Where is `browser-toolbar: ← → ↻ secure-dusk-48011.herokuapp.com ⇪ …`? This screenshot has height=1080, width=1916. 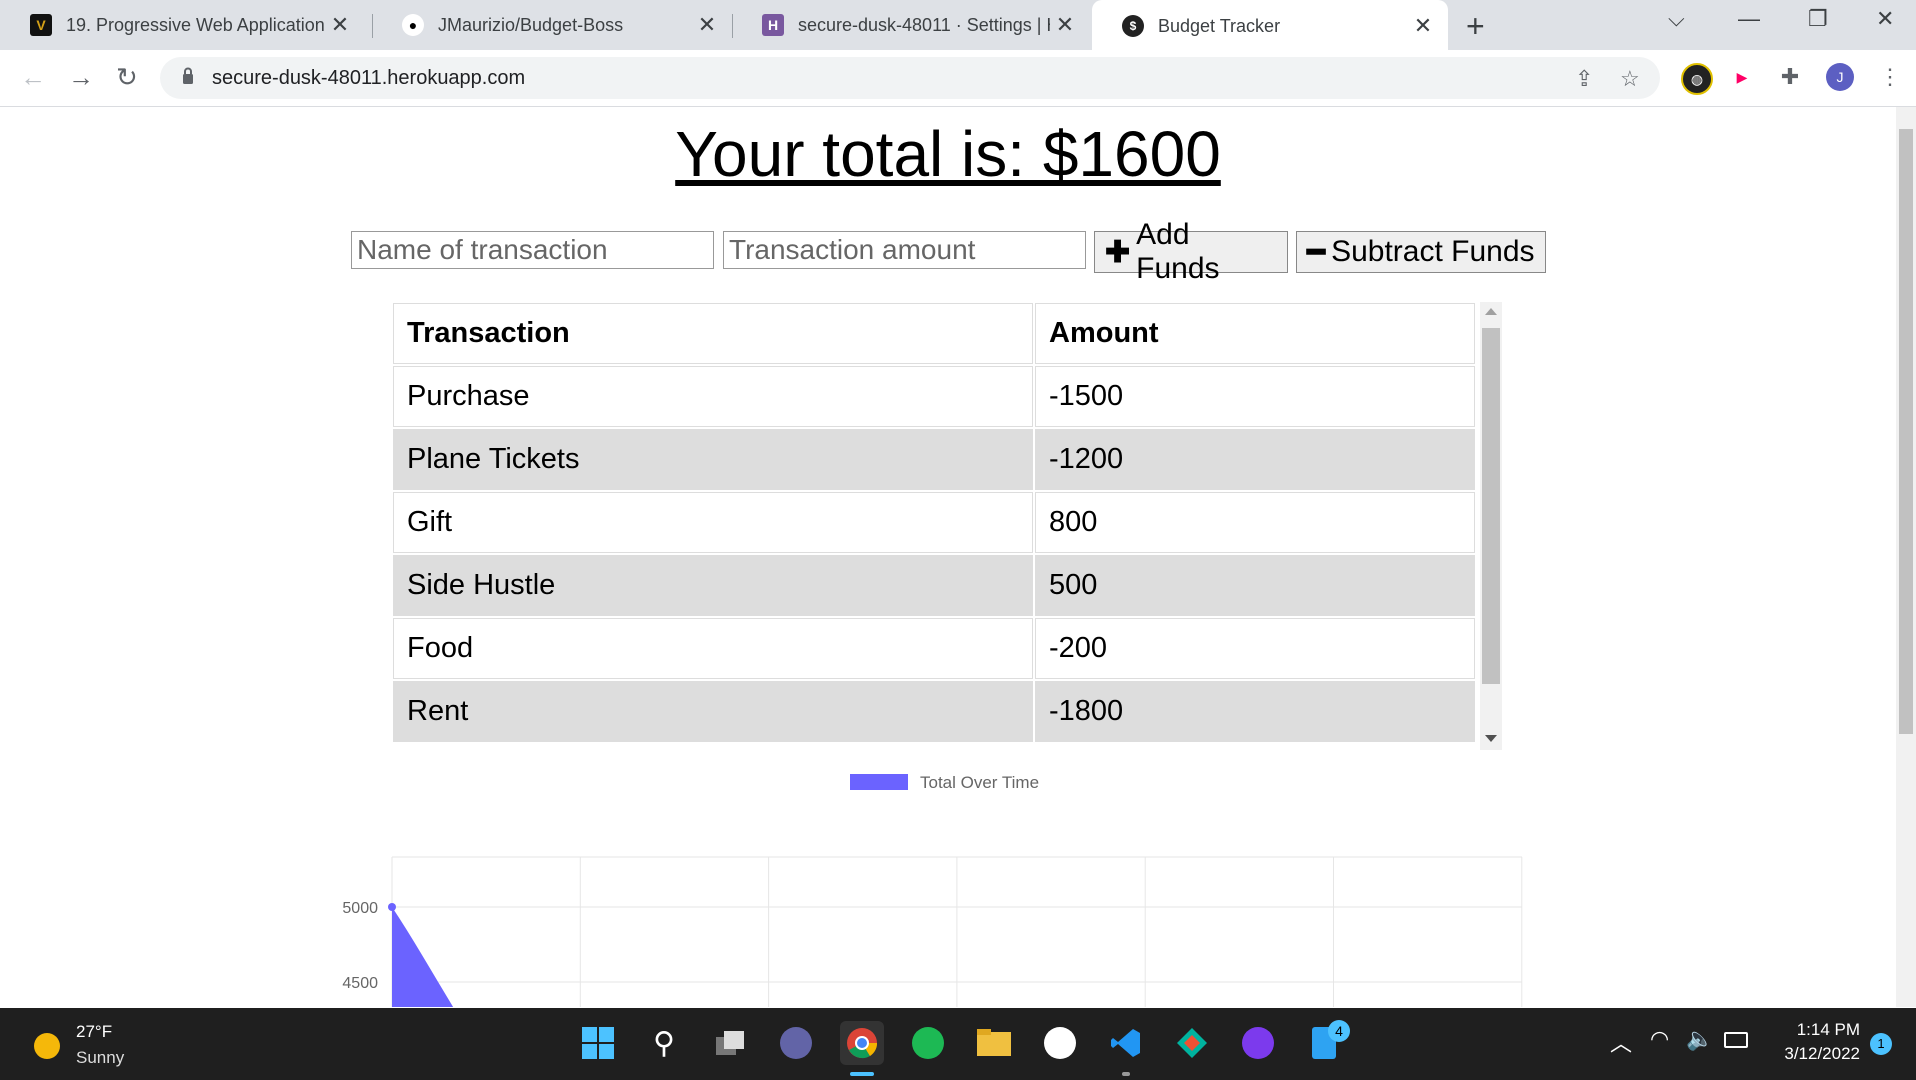 browser-toolbar: ← → ↻ secure-dusk-48011.herokuapp.com ⇪ … is located at coordinates (958, 78).